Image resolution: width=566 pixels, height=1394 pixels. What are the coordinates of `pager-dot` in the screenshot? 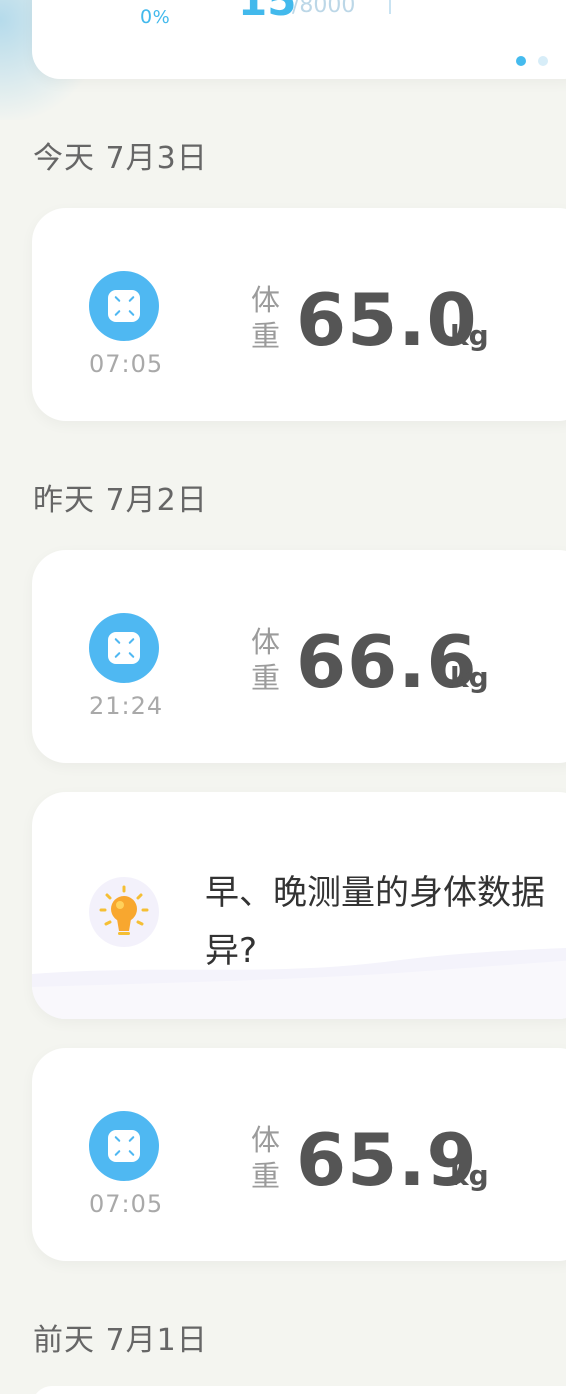 It's located at (543, 61).